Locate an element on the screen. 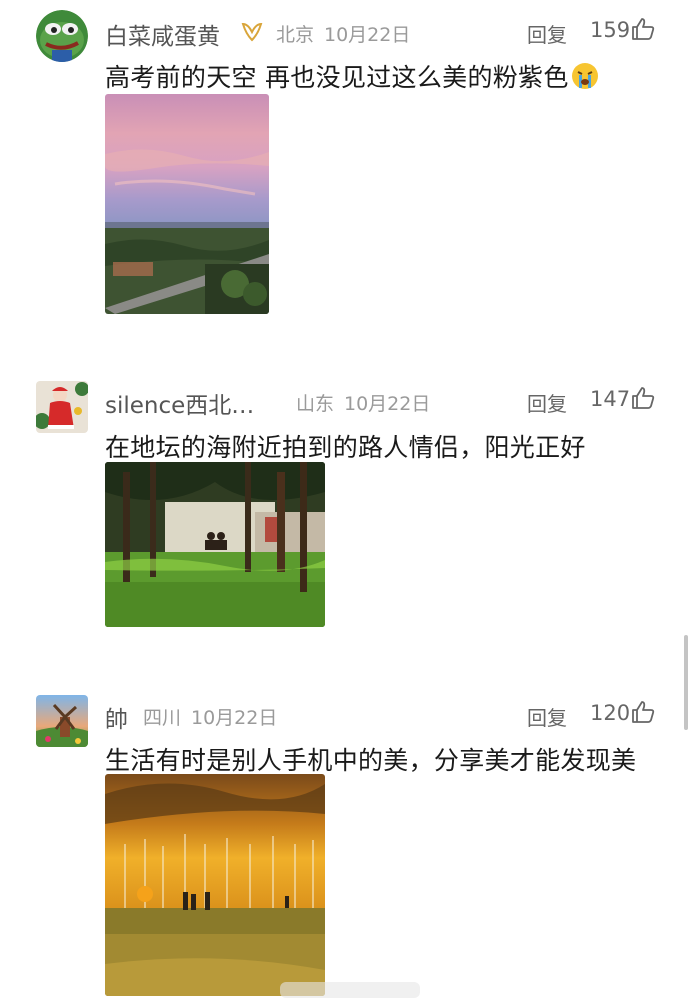 This screenshot has width=690, height=1006. username: 白菜咸蛋黄 is located at coordinates (162, 34).